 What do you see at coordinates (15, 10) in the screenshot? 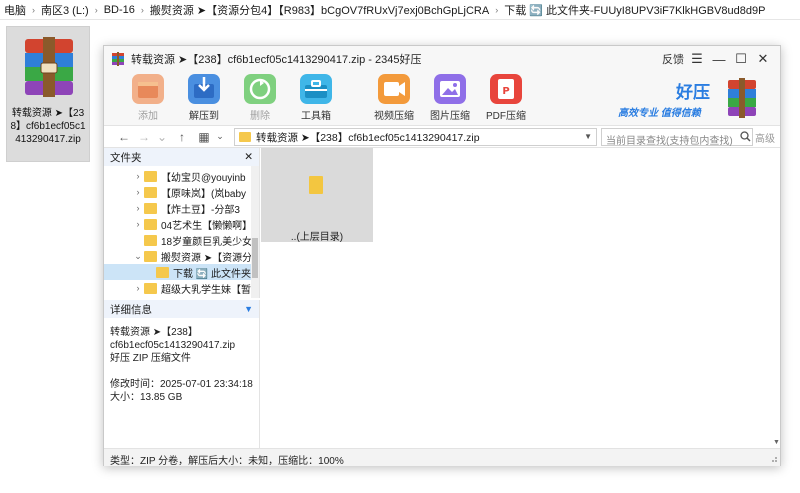
I see `breadcrumb-computer: 电脑` at bounding box center [15, 10].